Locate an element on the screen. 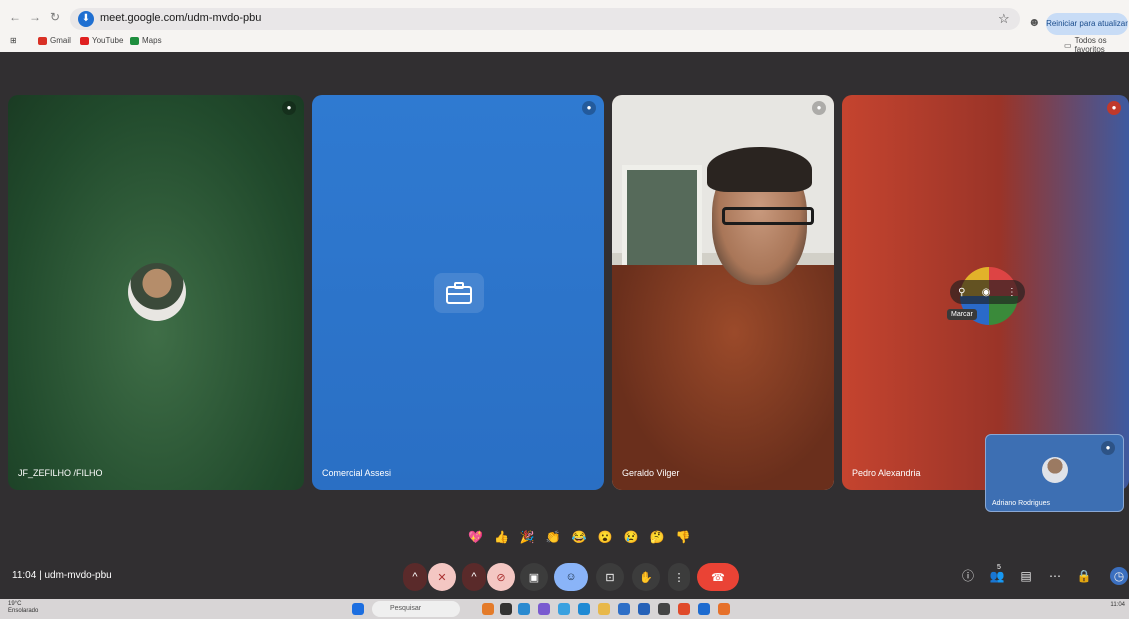  chat-icon: ▤ is located at coordinates (1026, 576).